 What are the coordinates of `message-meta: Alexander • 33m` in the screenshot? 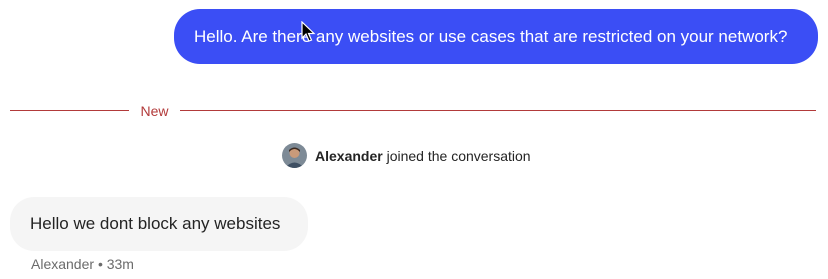 It's located at (82, 264).